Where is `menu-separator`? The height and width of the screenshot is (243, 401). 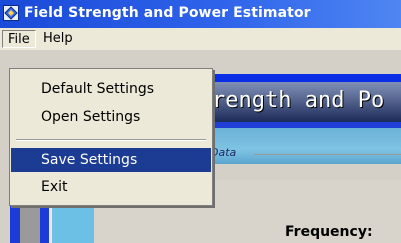 menu-separator is located at coordinates (111, 140).